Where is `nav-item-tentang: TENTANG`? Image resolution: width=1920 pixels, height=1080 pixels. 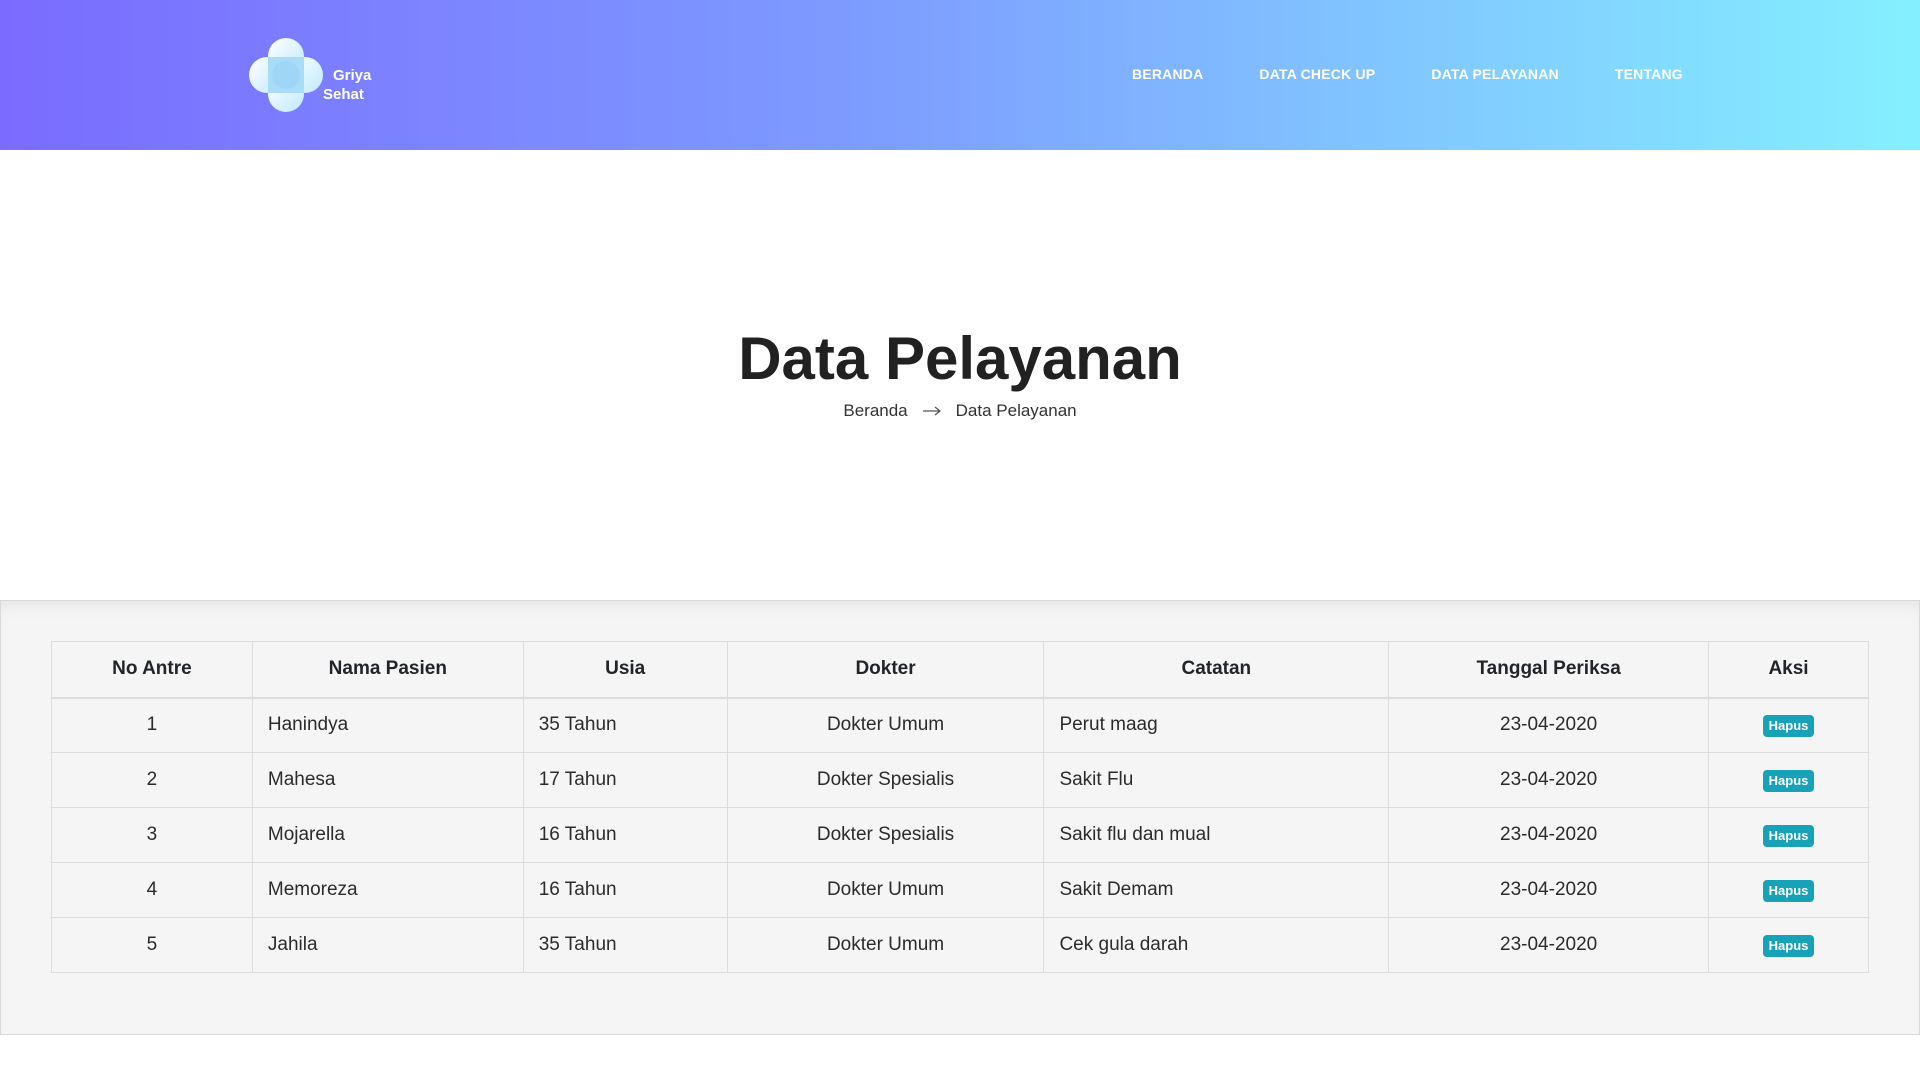
nav-item-tentang: TENTANG is located at coordinates (1649, 74).